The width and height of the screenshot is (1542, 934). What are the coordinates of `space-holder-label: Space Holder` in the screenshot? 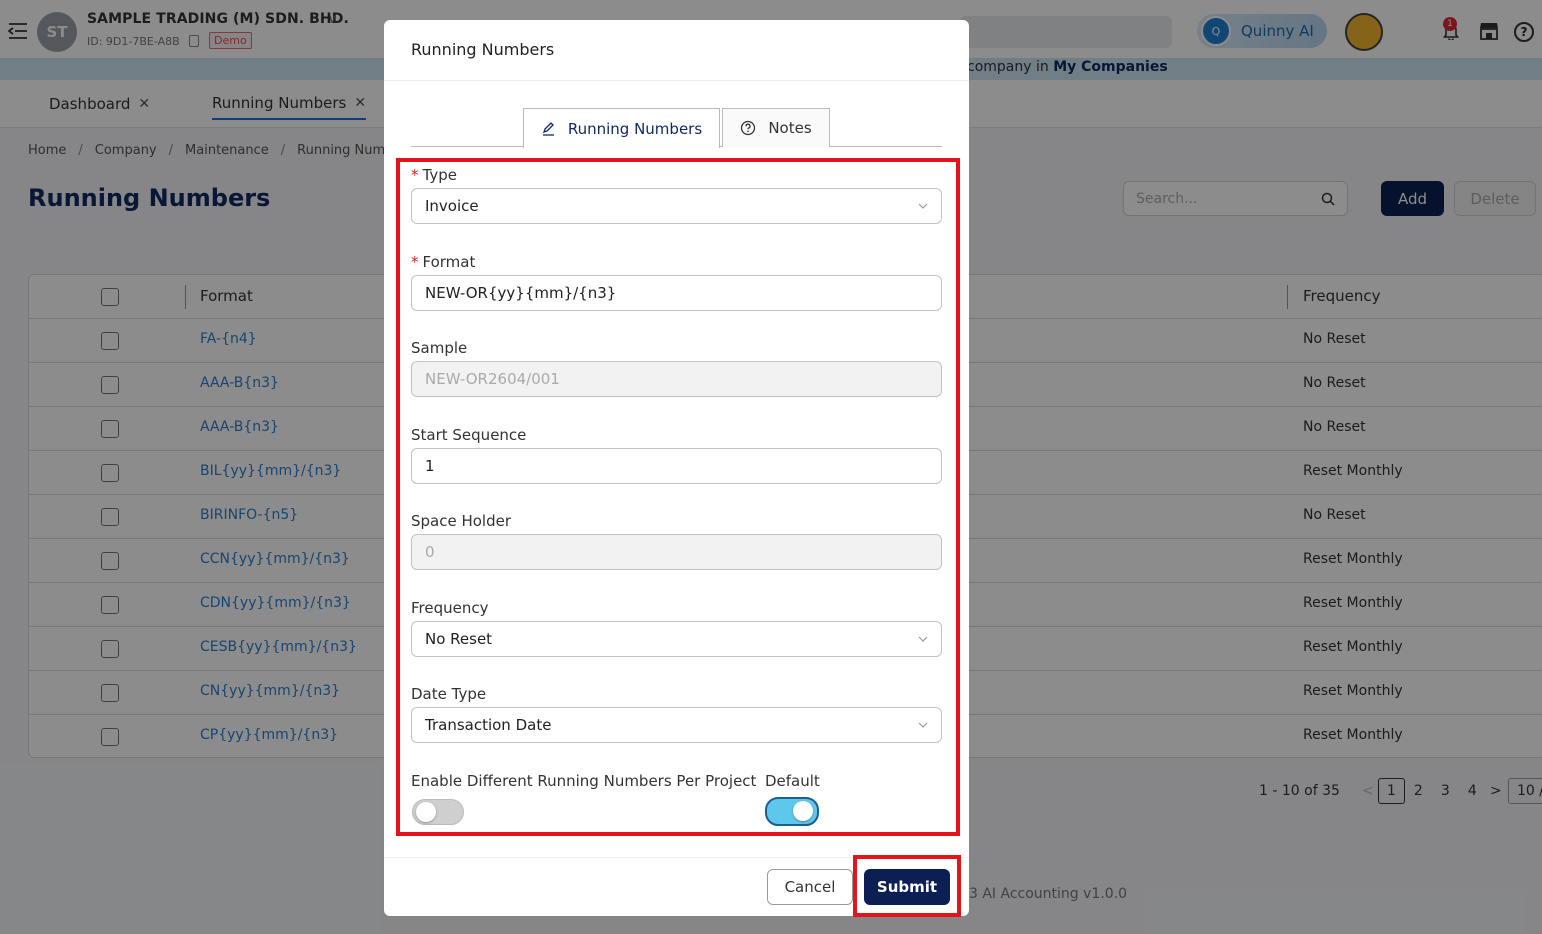 It's located at (461, 521).